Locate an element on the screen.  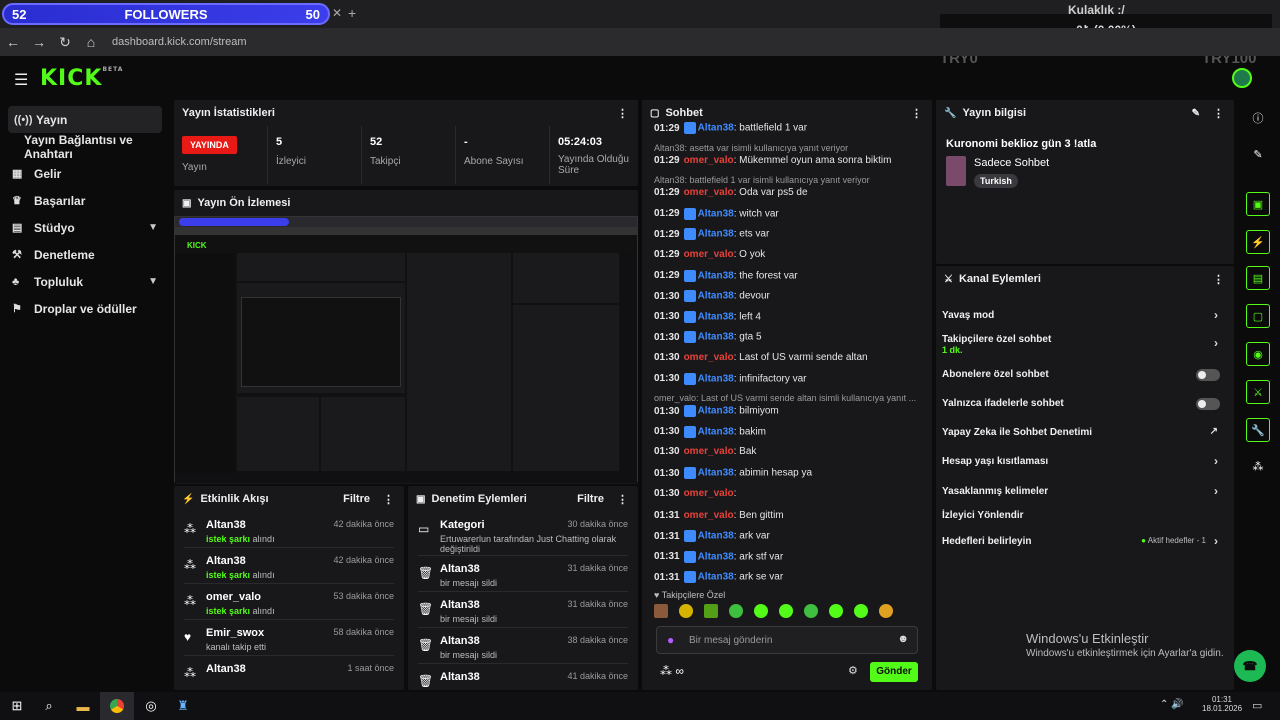
subscribers-only-toggle is located at coordinates (1208, 375).